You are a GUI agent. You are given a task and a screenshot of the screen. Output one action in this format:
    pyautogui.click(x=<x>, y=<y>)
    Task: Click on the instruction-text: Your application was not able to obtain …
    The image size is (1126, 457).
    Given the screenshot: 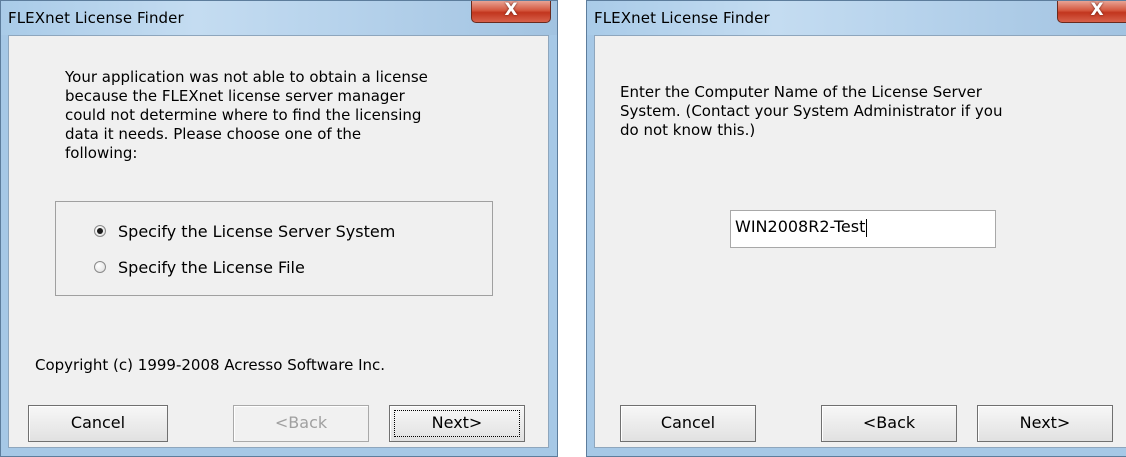 What is the action you would take?
    pyautogui.click(x=246, y=115)
    